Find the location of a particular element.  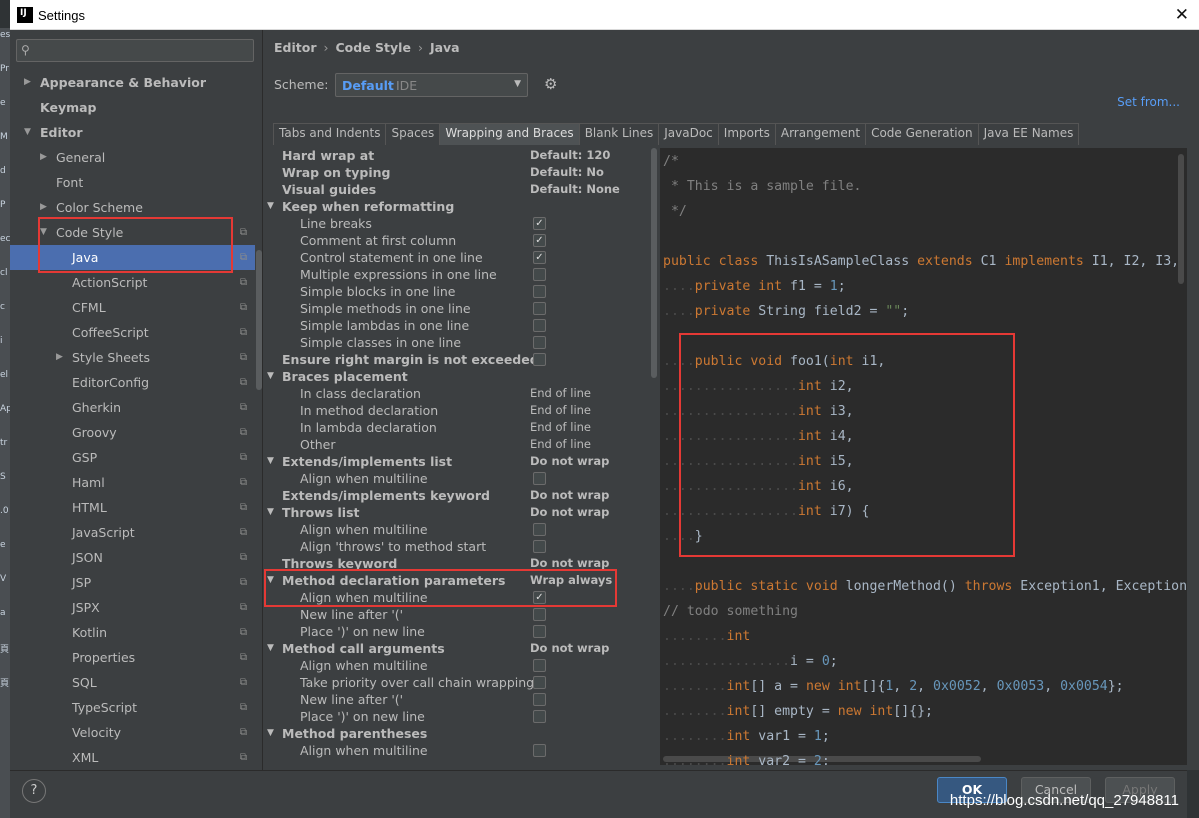

tree-item-javascript: JavaScript ⧉ is located at coordinates (132, 532).